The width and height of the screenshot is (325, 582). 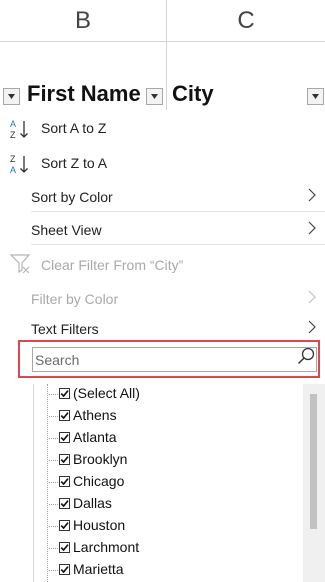 I want to click on list-item-label: Houston, so click(x=99, y=525).